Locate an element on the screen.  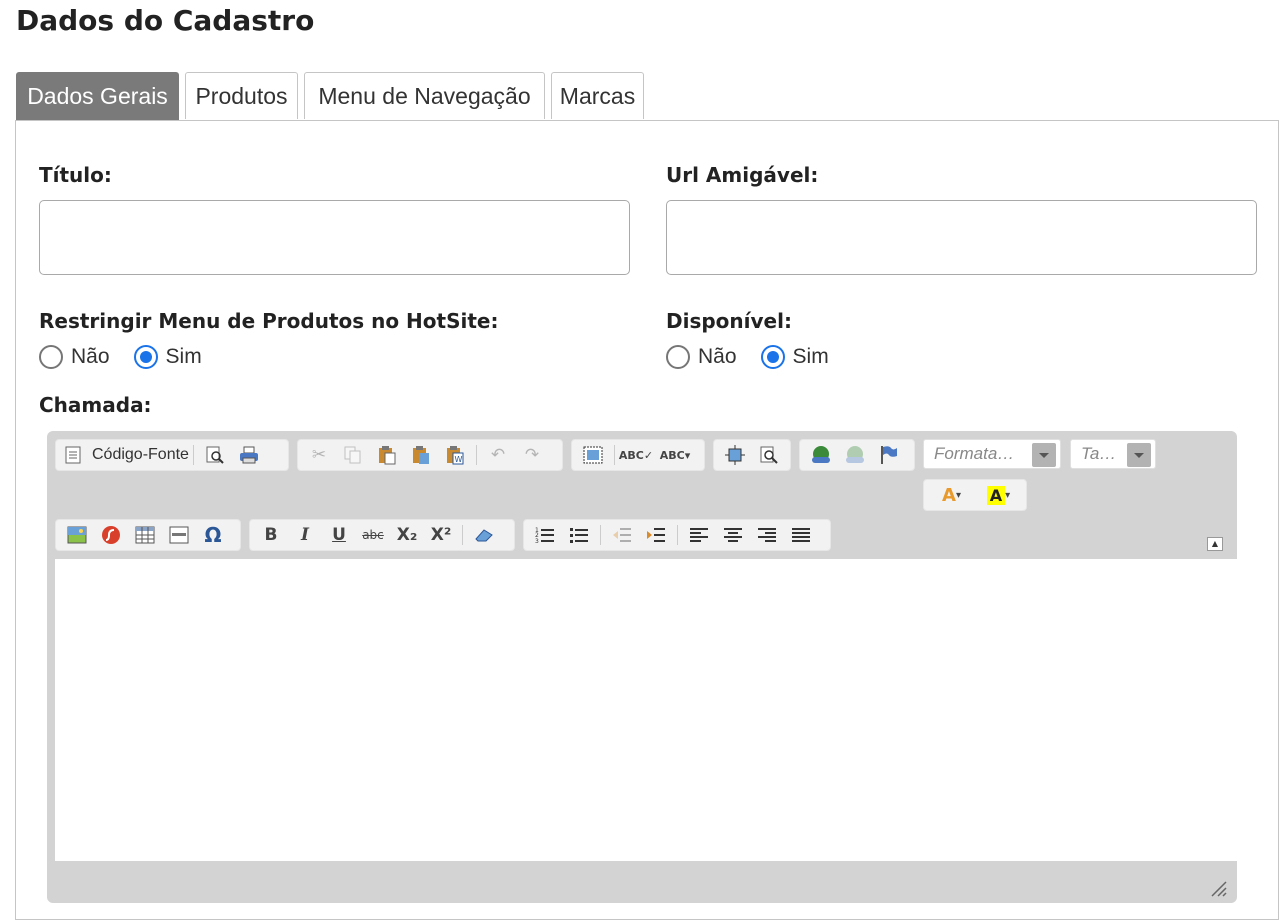
paste-word-icon: W is located at coordinates (455, 455).